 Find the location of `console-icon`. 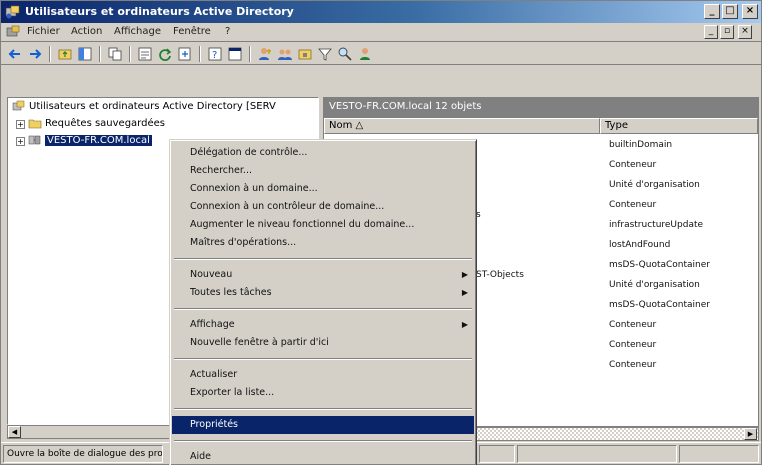

console-icon is located at coordinates (13, 32).